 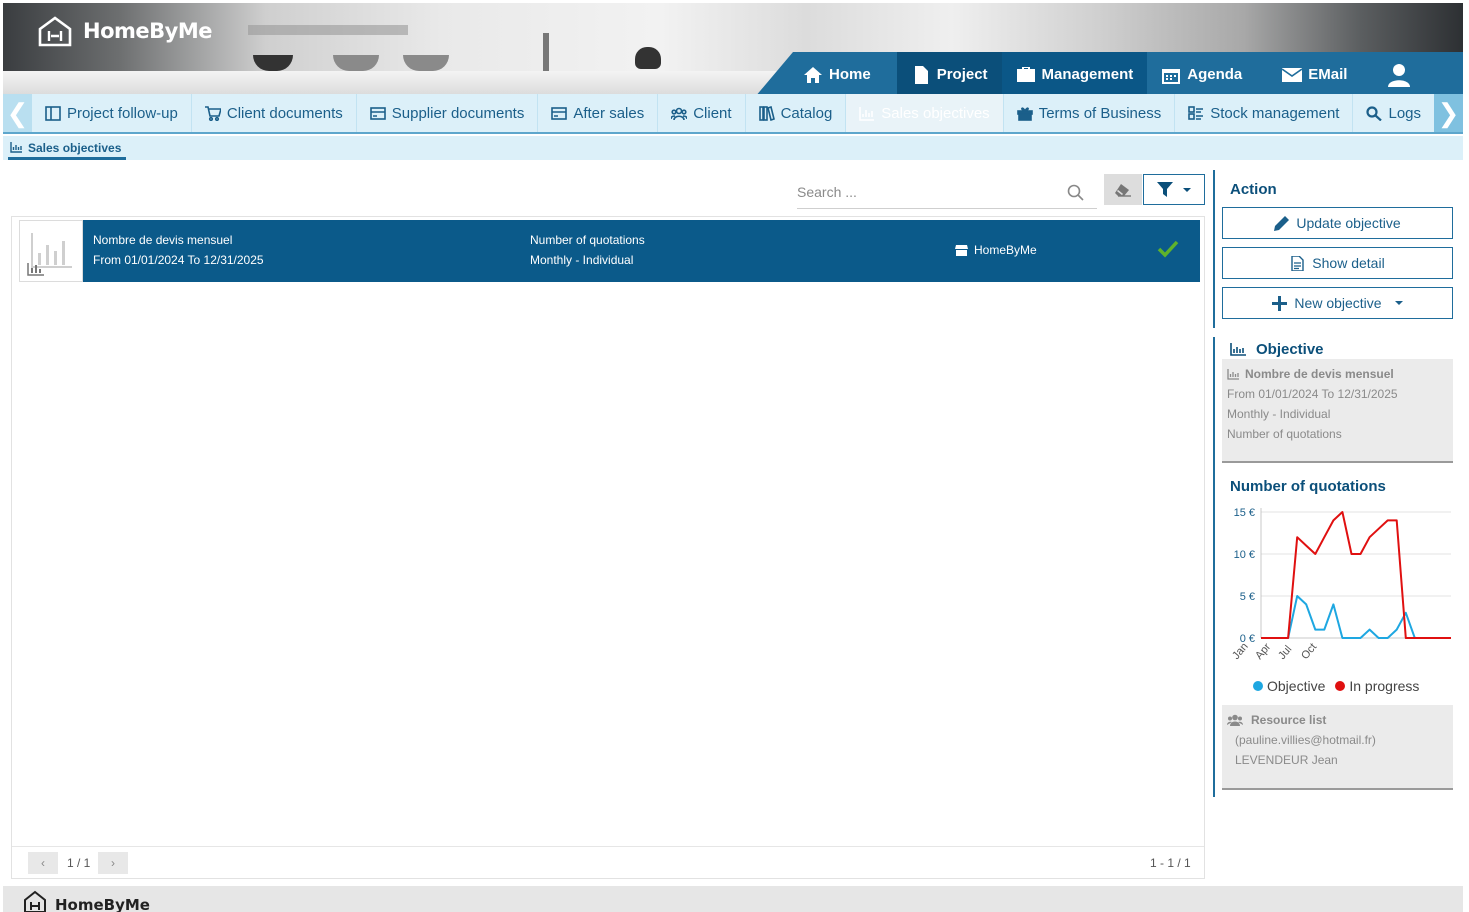 I want to click on tab-sales-objectives: Sales objectives, so click(x=925, y=113).